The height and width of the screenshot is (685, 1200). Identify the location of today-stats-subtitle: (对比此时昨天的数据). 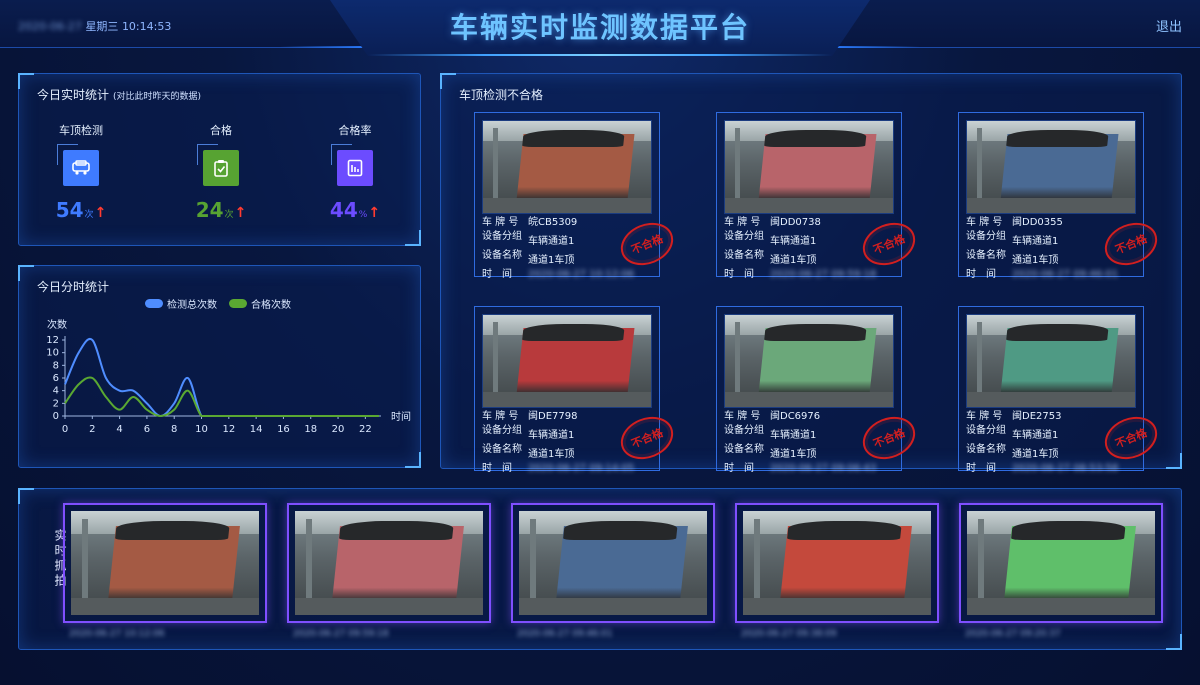
(157, 97).